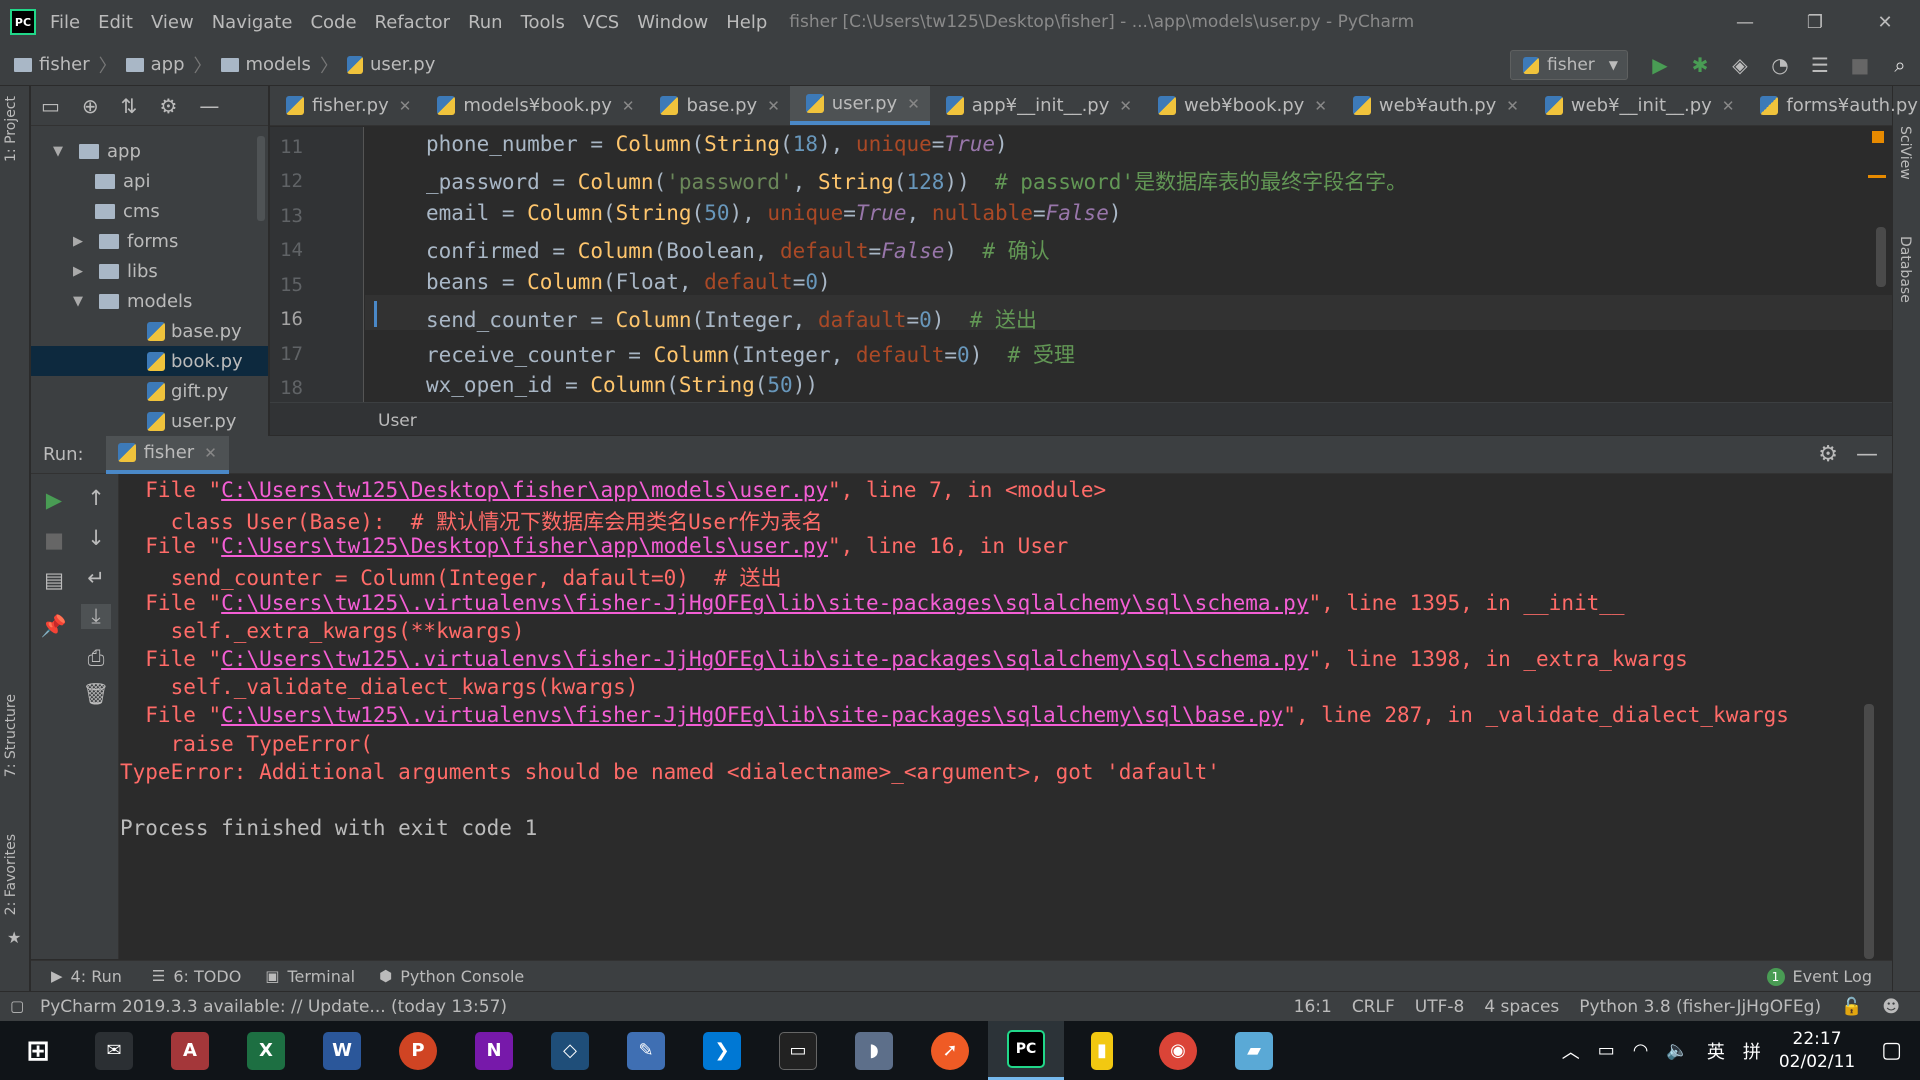 The image size is (1920, 1080). What do you see at coordinates (70, 65) in the screenshot?
I see `breadcrumb-fisher: fisher 〉` at bounding box center [70, 65].